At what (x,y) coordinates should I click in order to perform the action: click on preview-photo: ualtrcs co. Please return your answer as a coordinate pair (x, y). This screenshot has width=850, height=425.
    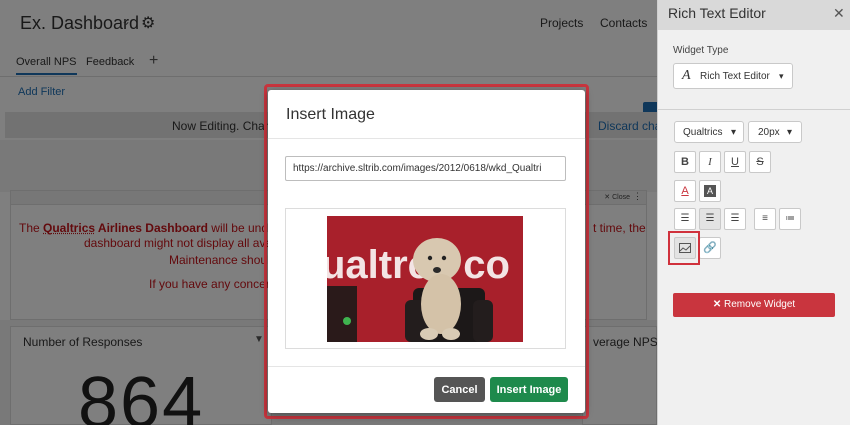
    Looking at the image, I should click on (425, 279).